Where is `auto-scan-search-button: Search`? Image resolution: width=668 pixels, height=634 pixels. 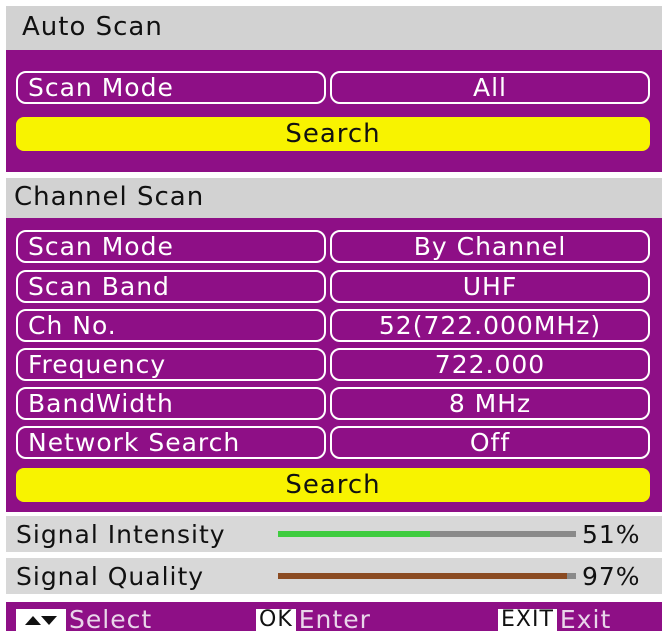
auto-scan-search-button: Search is located at coordinates (333, 134).